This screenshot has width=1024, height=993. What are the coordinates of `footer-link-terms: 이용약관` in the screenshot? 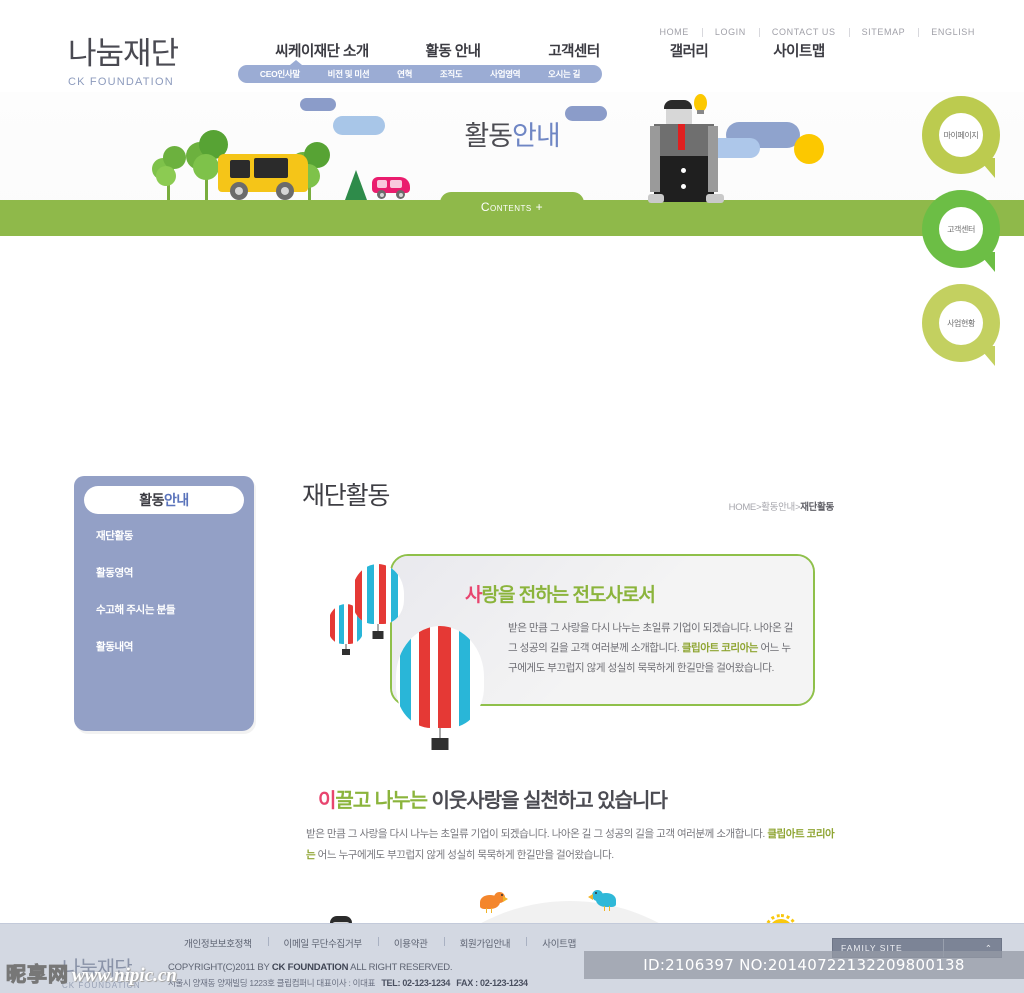 It's located at (410, 943).